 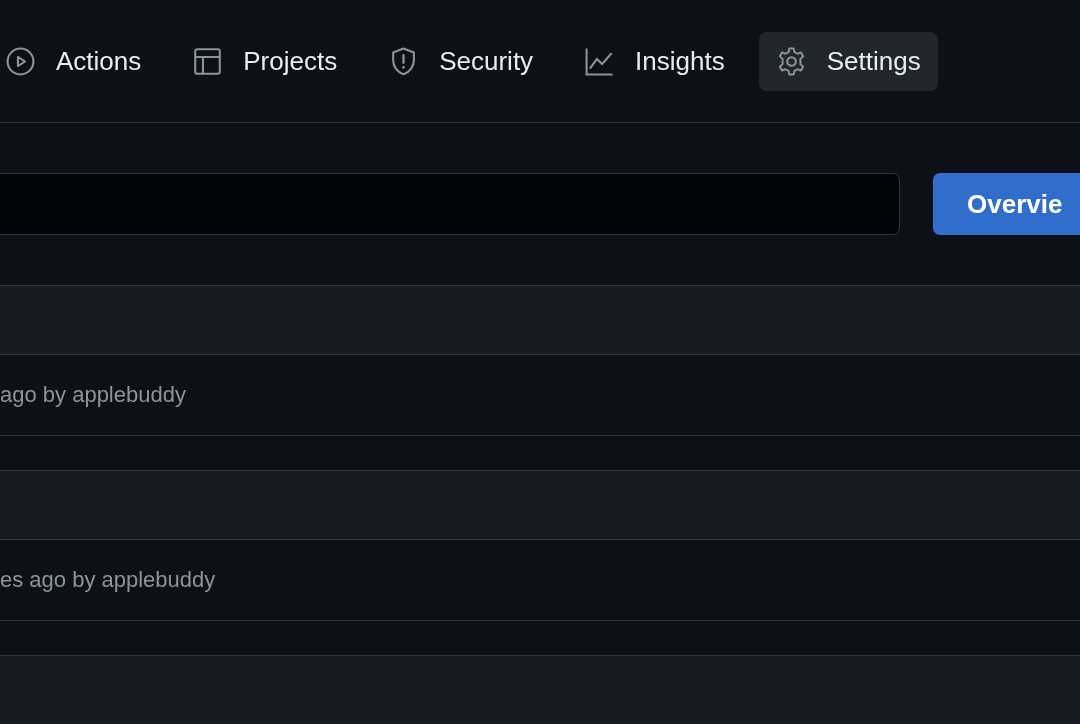 What do you see at coordinates (654, 61) in the screenshot?
I see `nav-tab: Insights` at bounding box center [654, 61].